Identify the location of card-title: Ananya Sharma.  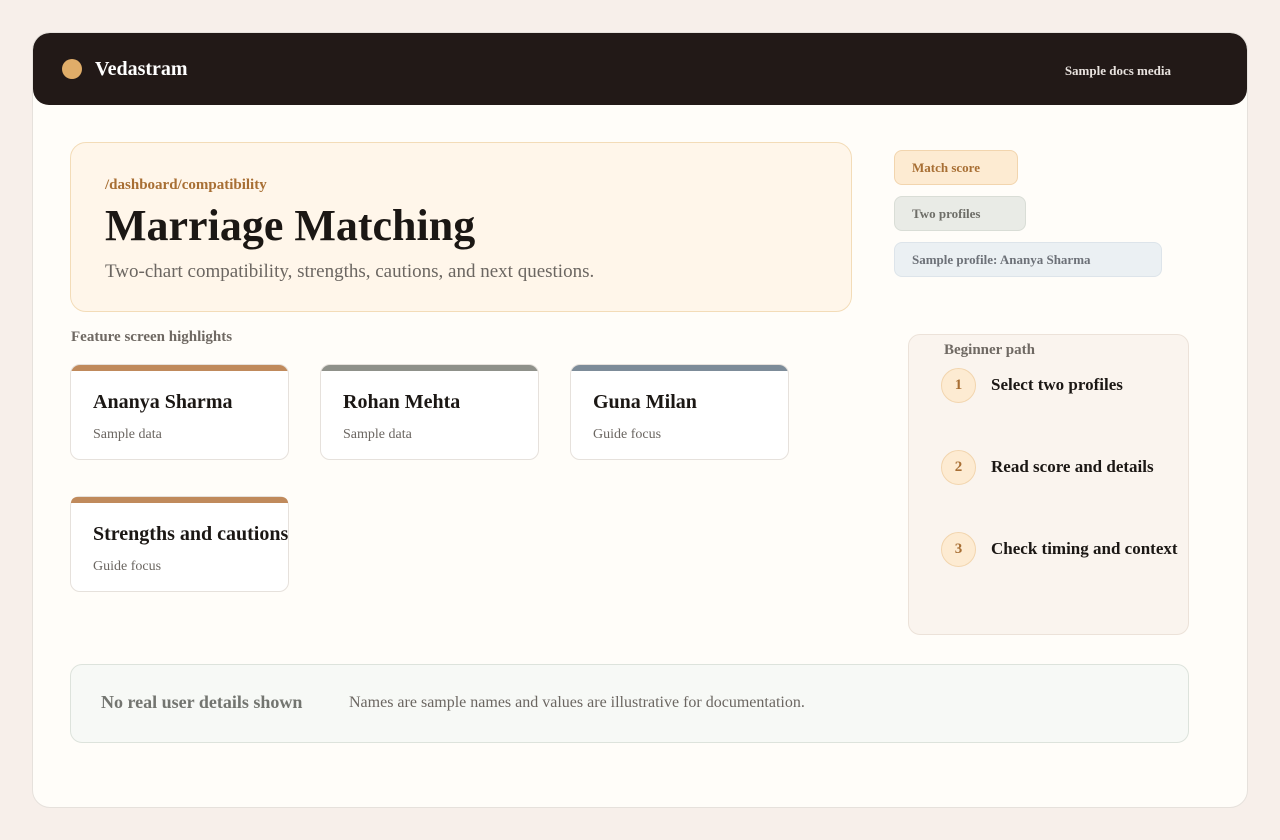
(163, 402).